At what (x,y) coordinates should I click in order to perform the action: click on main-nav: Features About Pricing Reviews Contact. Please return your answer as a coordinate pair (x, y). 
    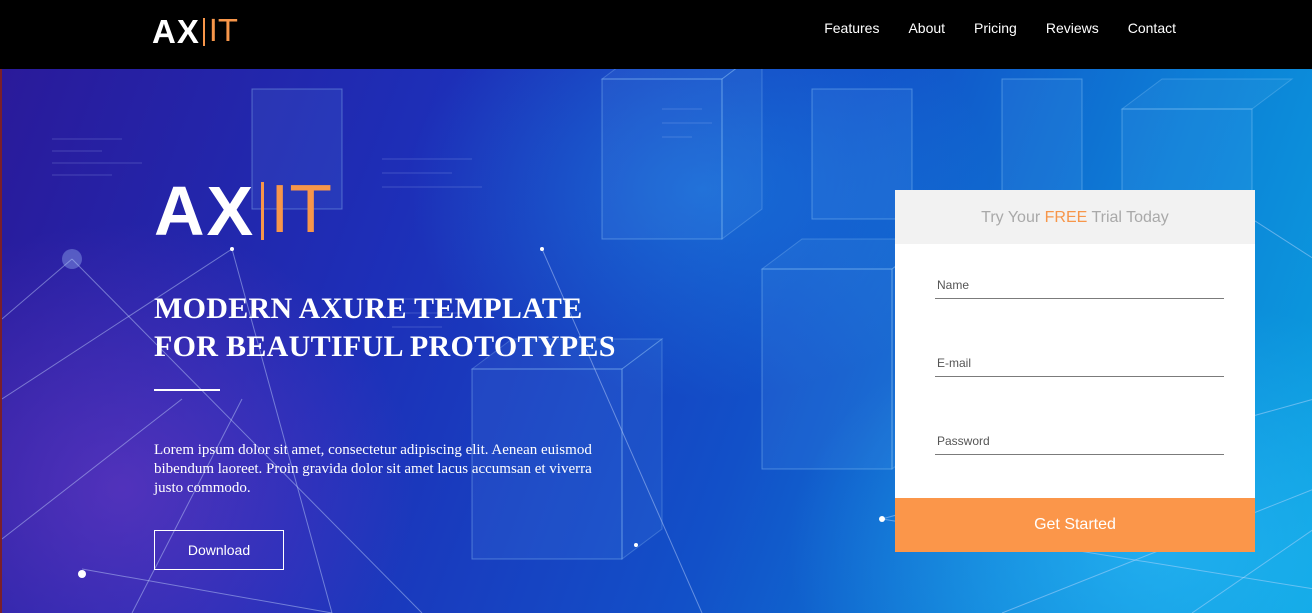
    Looking at the image, I should click on (1000, 28).